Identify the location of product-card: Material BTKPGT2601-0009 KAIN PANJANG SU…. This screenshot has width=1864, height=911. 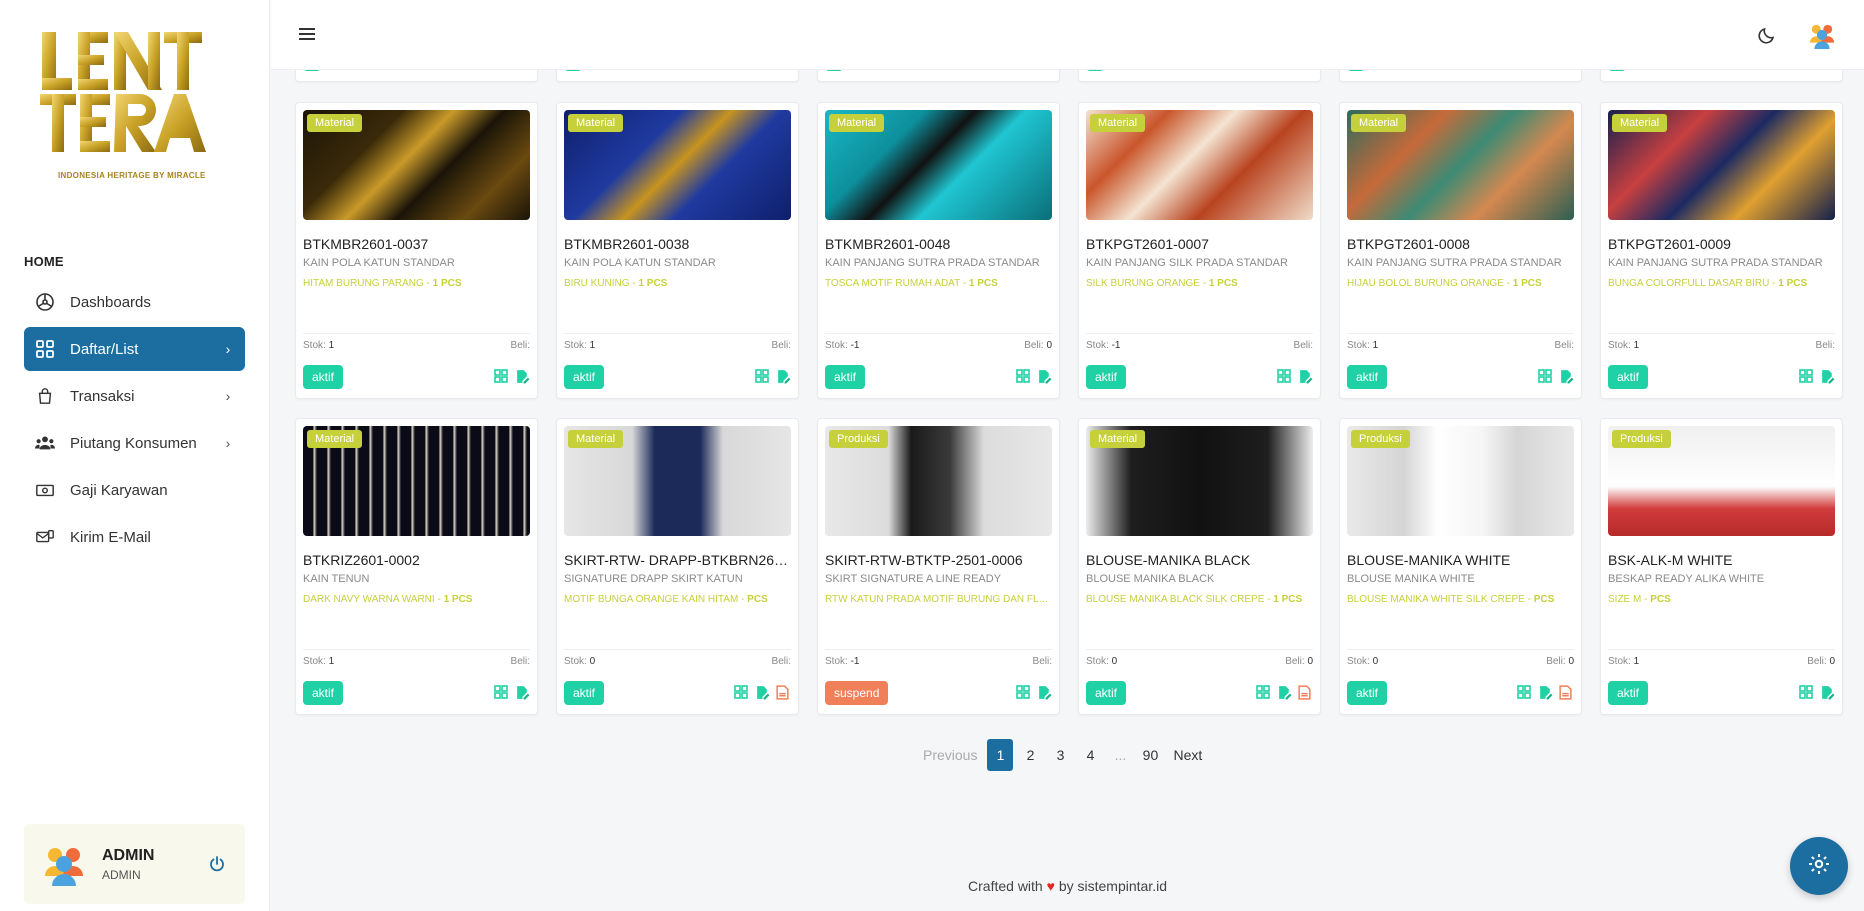
(1721, 250).